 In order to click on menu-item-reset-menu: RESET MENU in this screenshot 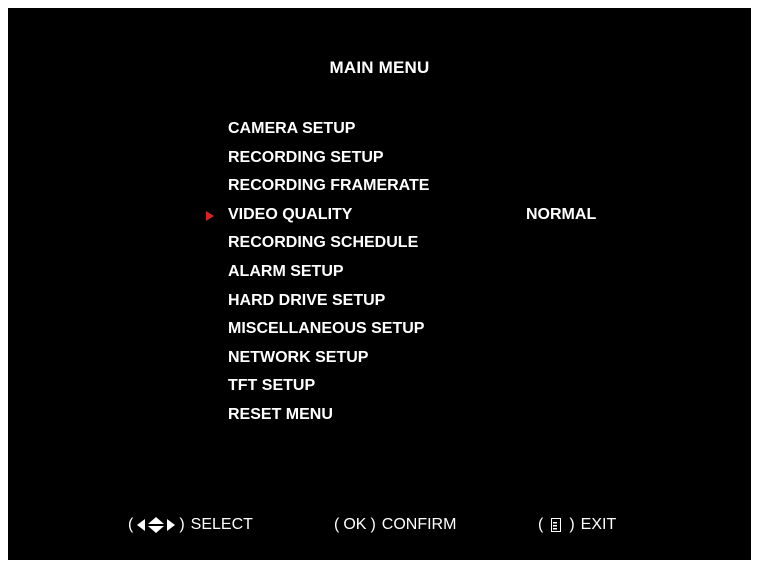, I will do `click(438, 415)`.